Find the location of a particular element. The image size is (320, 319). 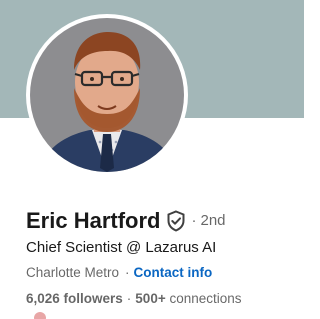

verified-shield-icon is located at coordinates (176, 221).